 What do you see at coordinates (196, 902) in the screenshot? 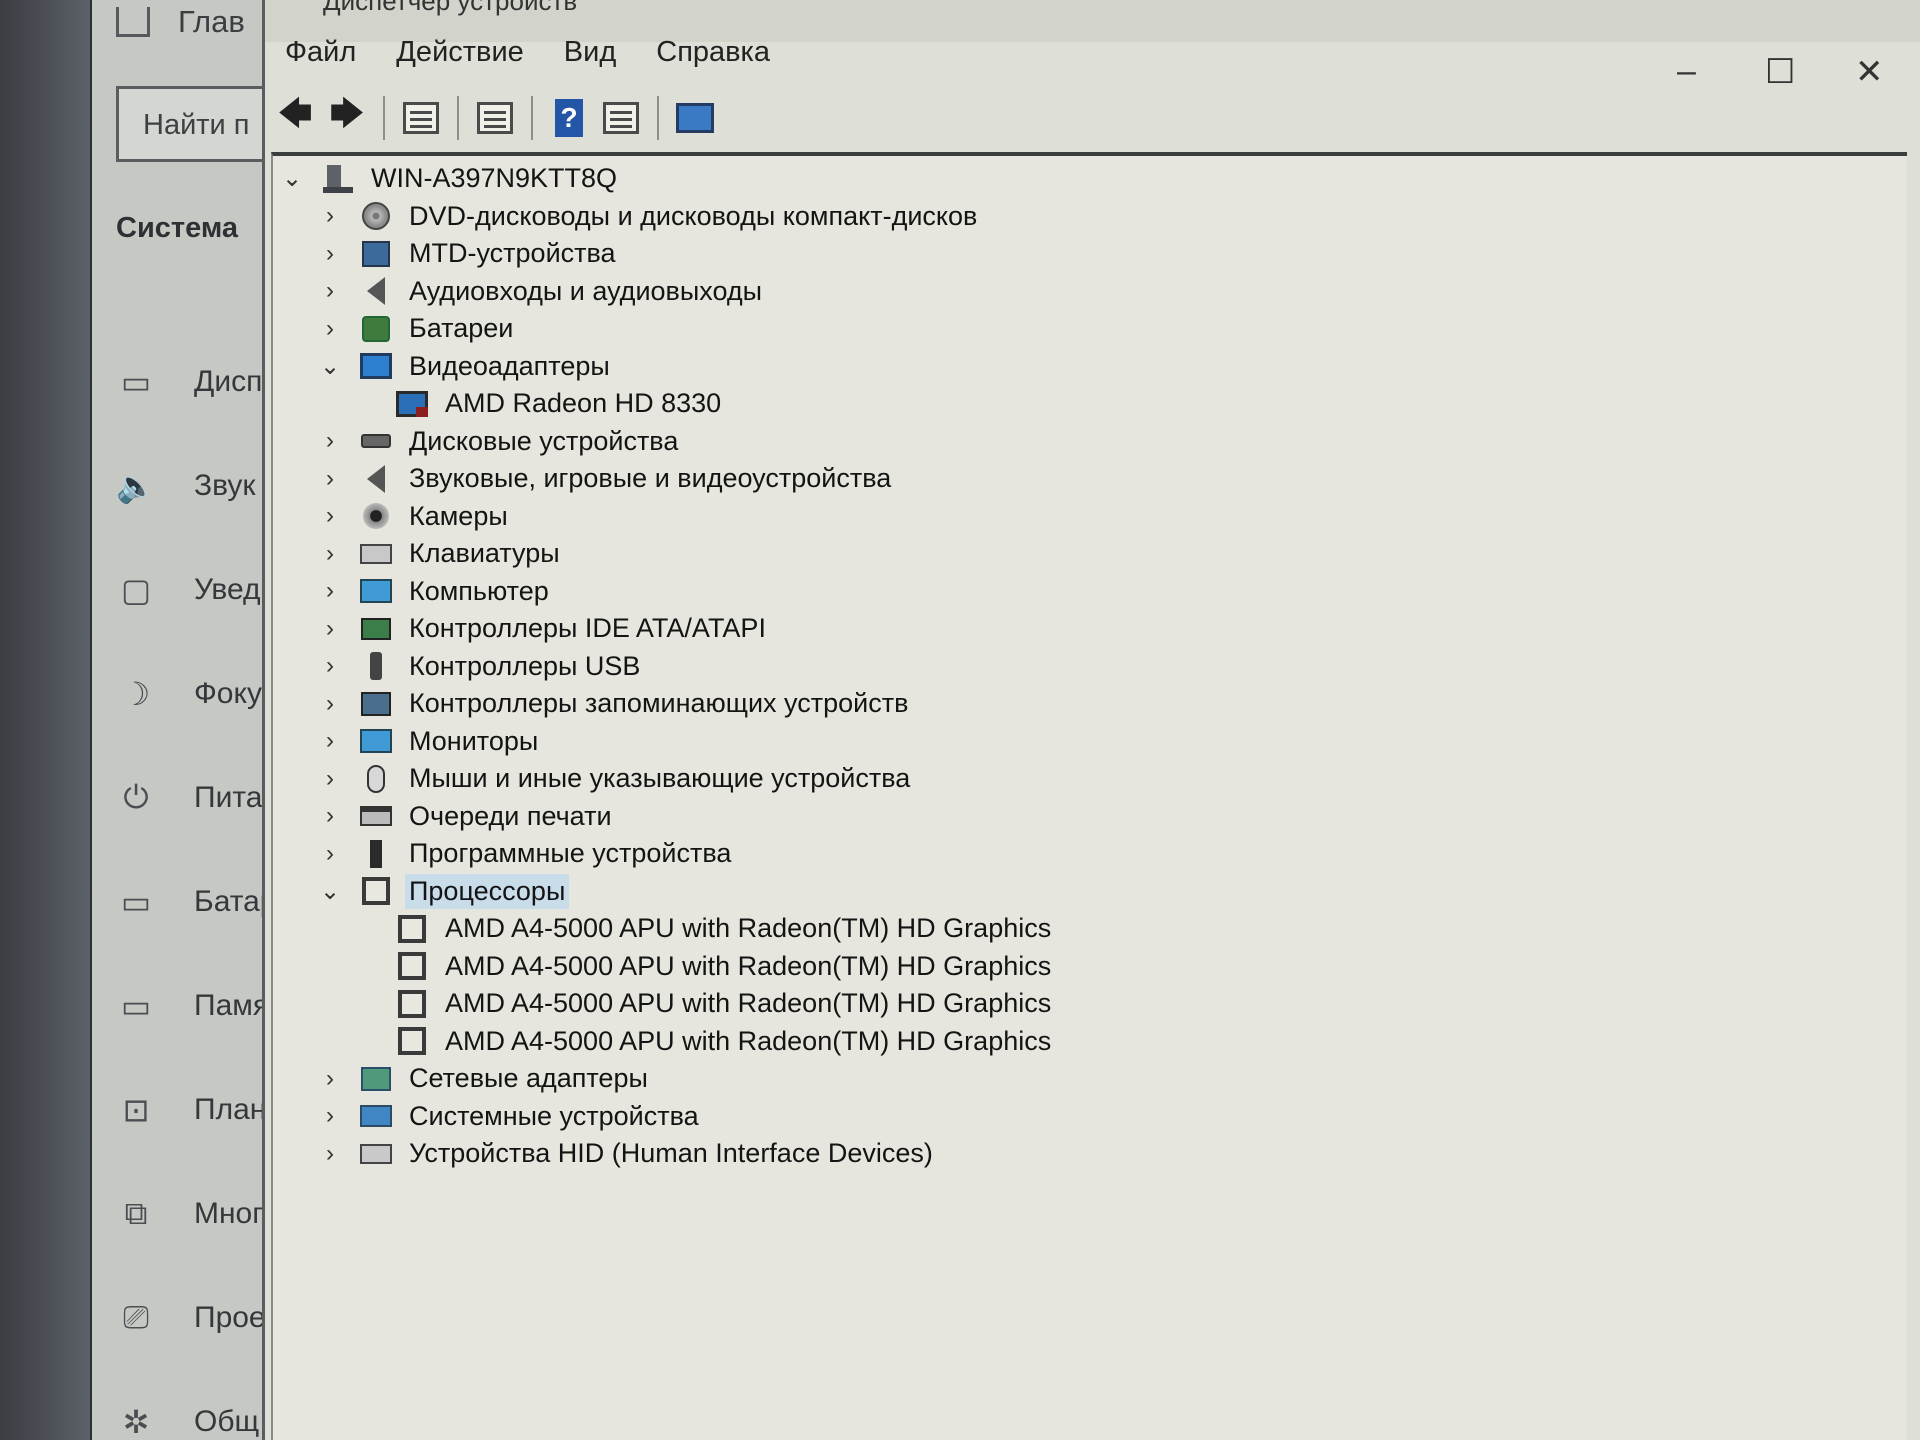
I see `settings-nav-item: ▭ Батар` at bounding box center [196, 902].